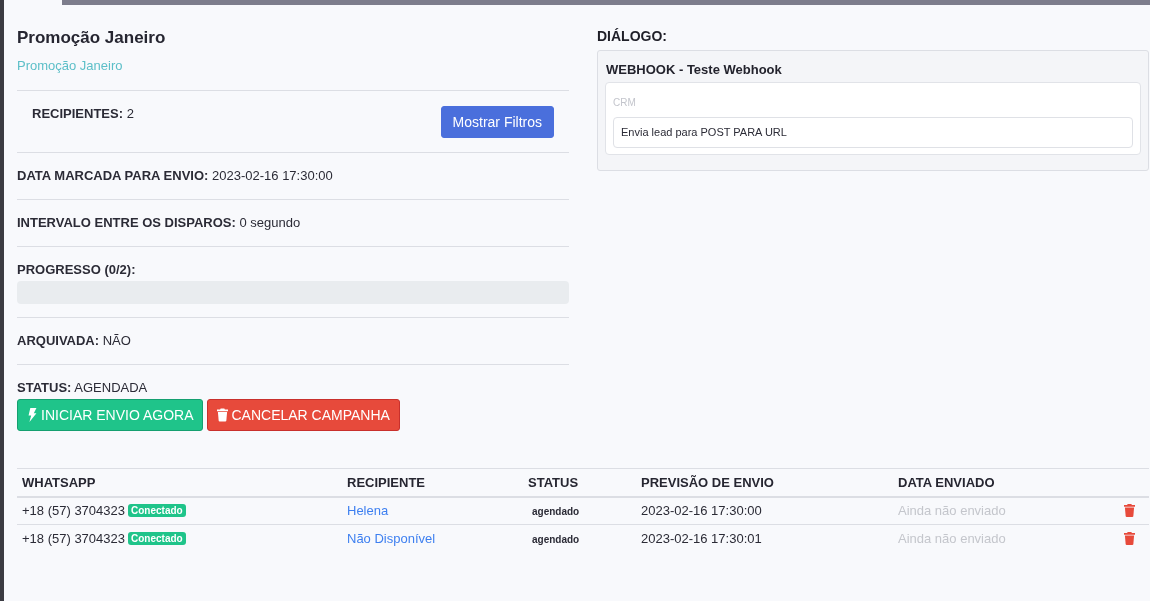 This screenshot has width=1150, height=601. What do you see at coordinates (553, 482) in the screenshot?
I see `column-header: STATUS` at bounding box center [553, 482].